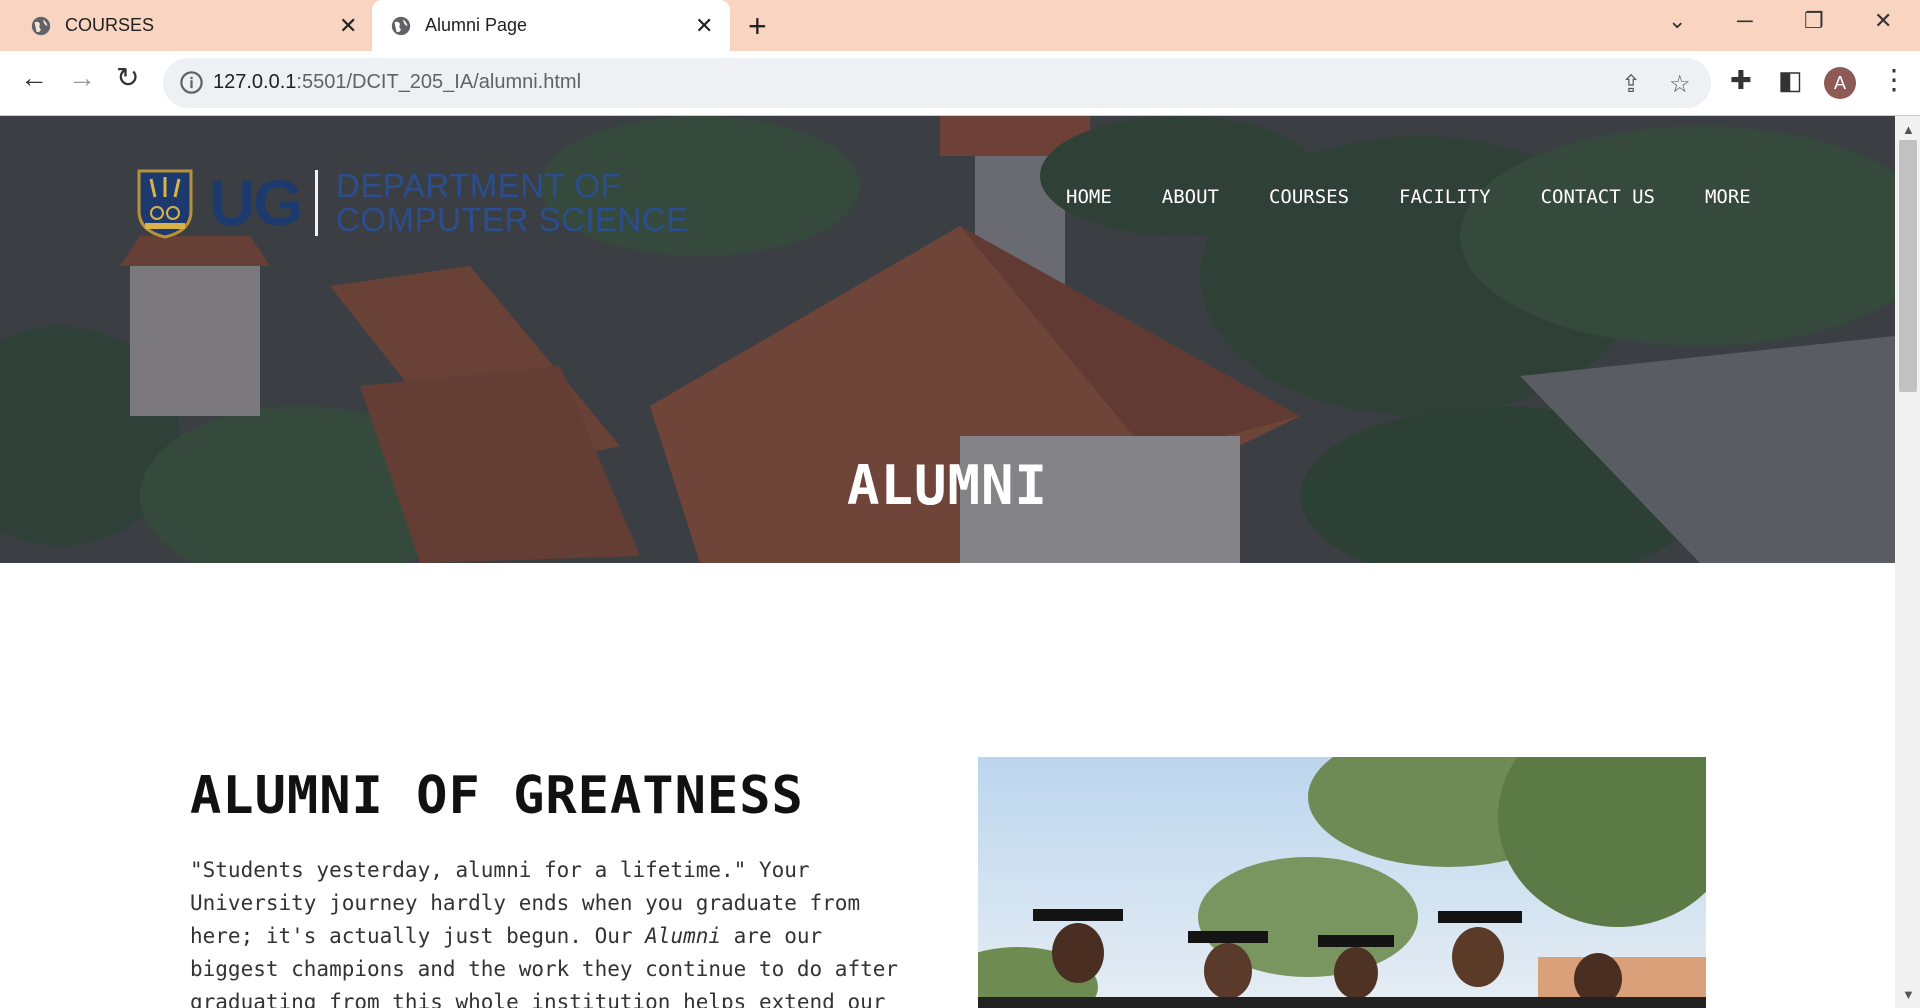  What do you see at coordinates (947, 485) in the screenshot?
I see `hero-title: ALUMNI` at bounding box center [947, 485].